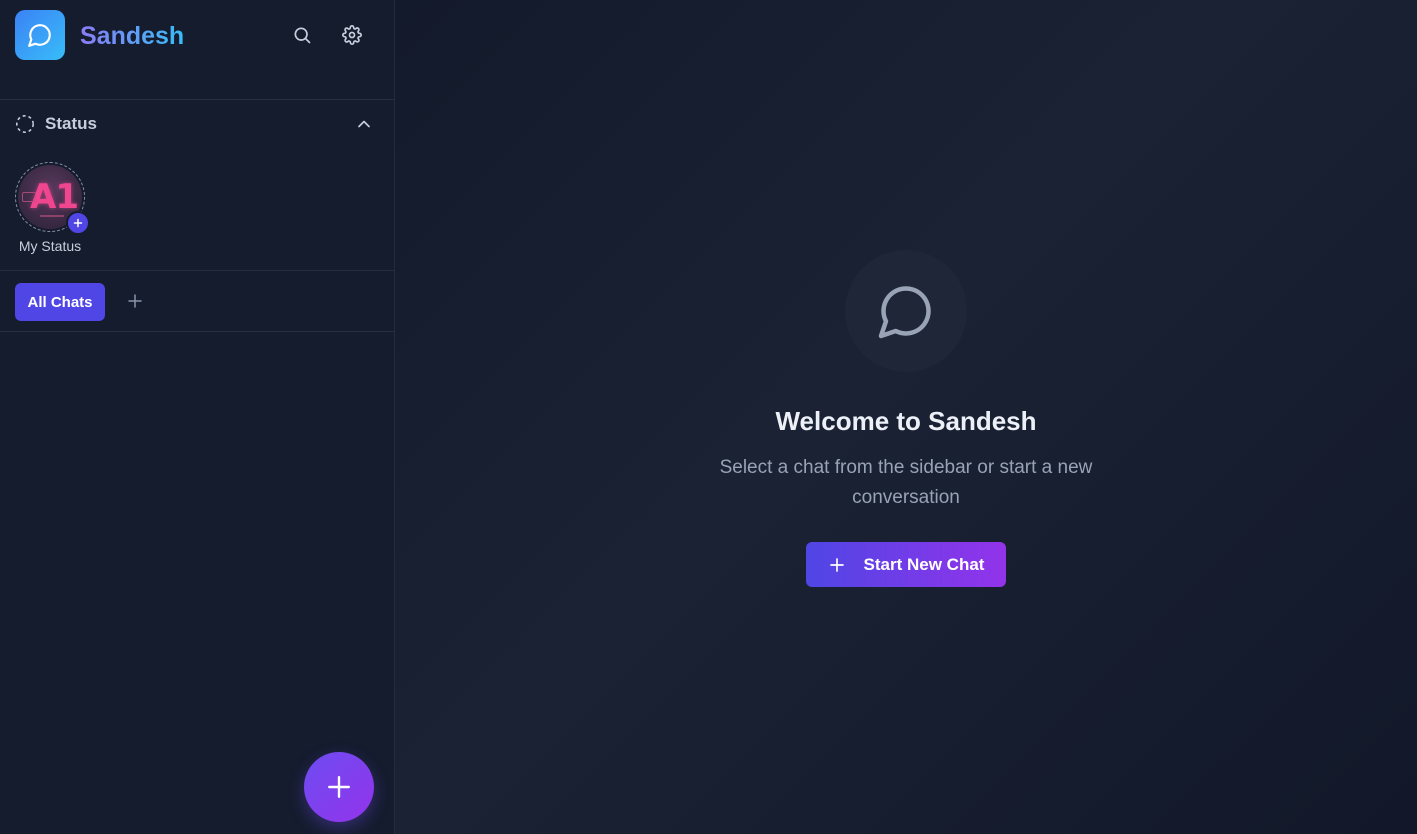 The width and height of the screenshot is (1417, 834). Describe the element at coordinates (60, 302) in the screenshot. I see `filter-all-chats: All Chats` at that location.